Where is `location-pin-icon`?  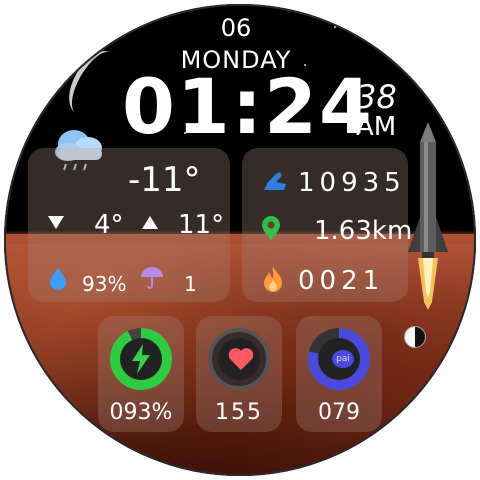
location-pin-icon is located at coordinates (271, 228).